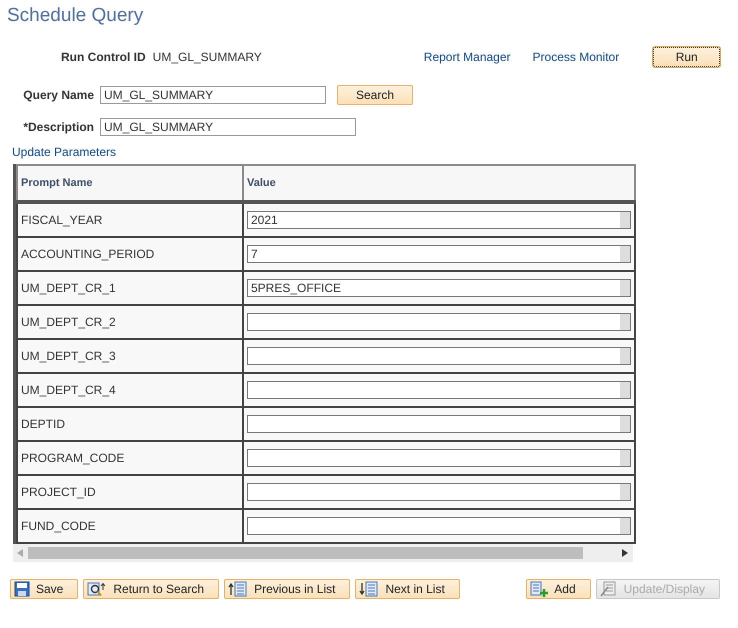  Describe the element at coordinates (44, 589) in the screenshot. I see `save-button: Save` at that location.